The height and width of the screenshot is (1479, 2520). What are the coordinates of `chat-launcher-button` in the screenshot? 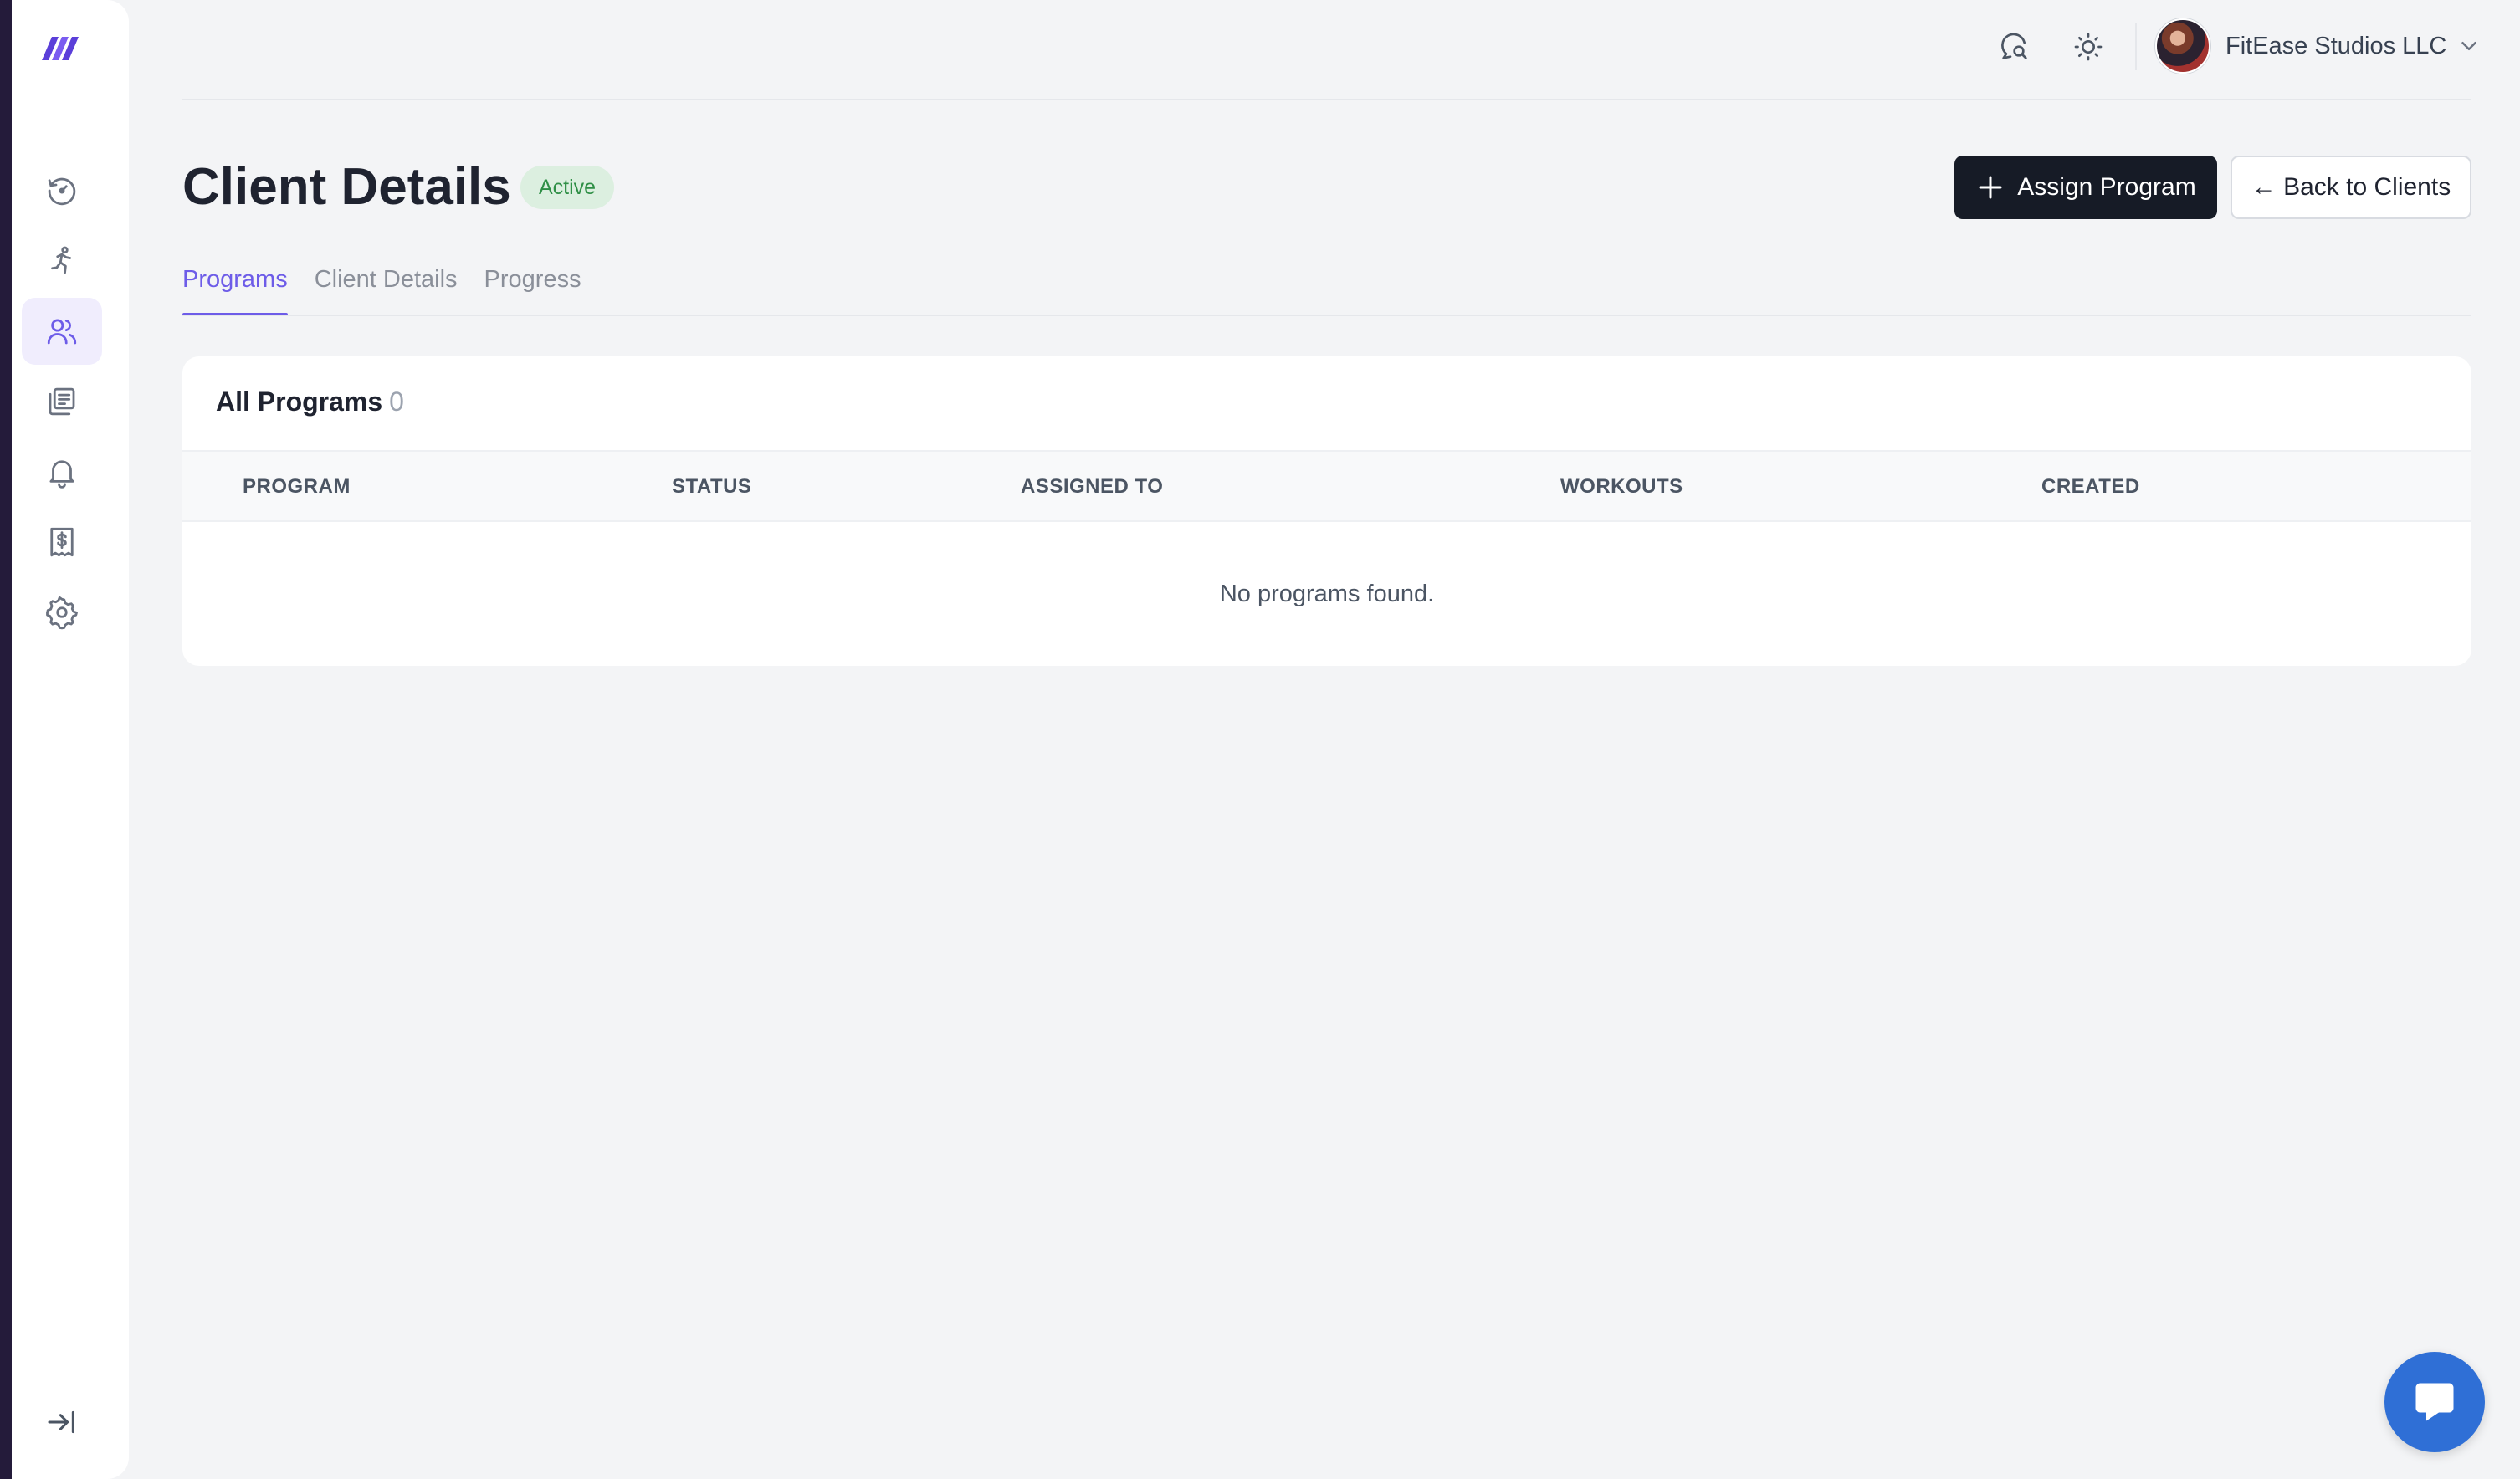 It's located at (2434, 1402).